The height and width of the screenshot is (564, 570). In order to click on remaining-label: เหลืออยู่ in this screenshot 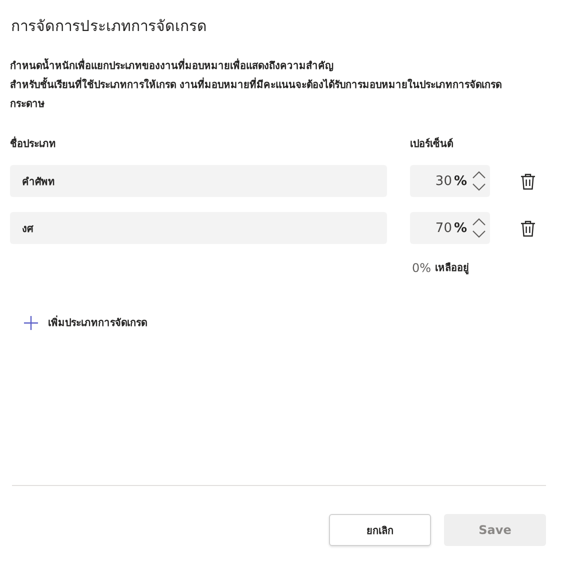, I will do `click(452, 268)`.